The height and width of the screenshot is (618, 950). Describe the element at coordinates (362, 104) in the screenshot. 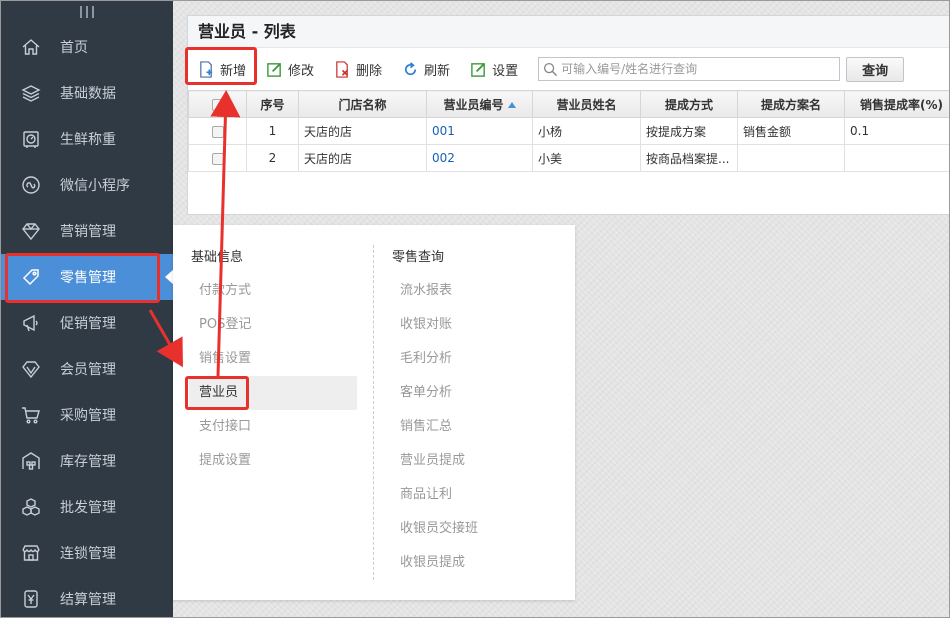

I see `col-header-store: 门店名称` at that location.